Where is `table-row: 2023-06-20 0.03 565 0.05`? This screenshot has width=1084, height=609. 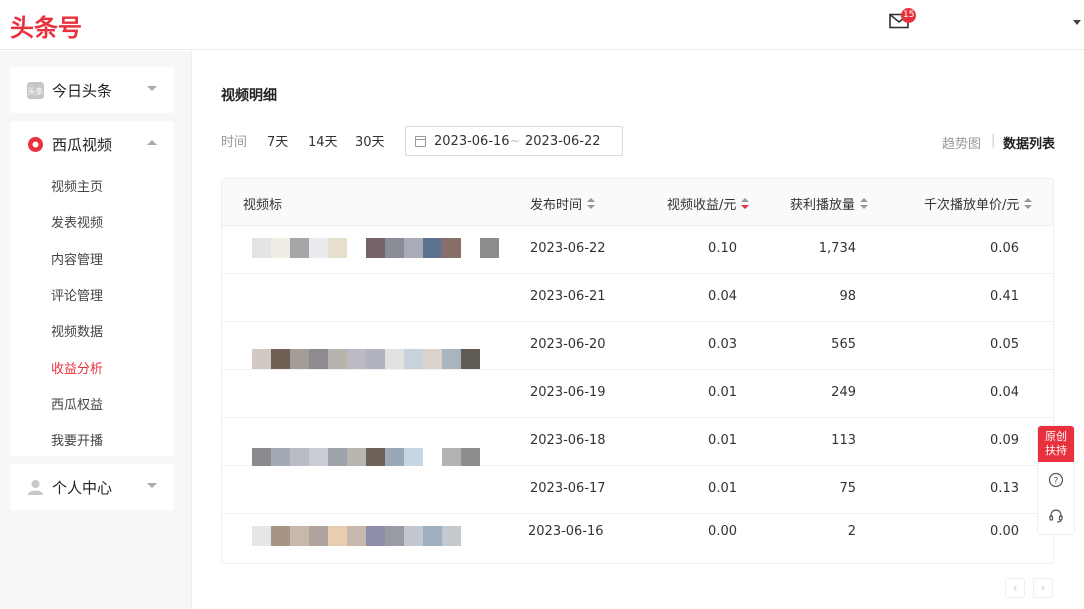 table-row: 2023-06-20 0.03 565 0.05 is located at coordinates (637, 346).